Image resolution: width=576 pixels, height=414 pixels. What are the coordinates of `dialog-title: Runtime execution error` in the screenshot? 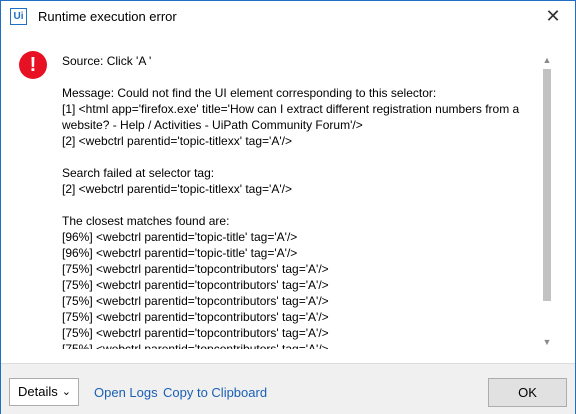 It's located at (107, 16).